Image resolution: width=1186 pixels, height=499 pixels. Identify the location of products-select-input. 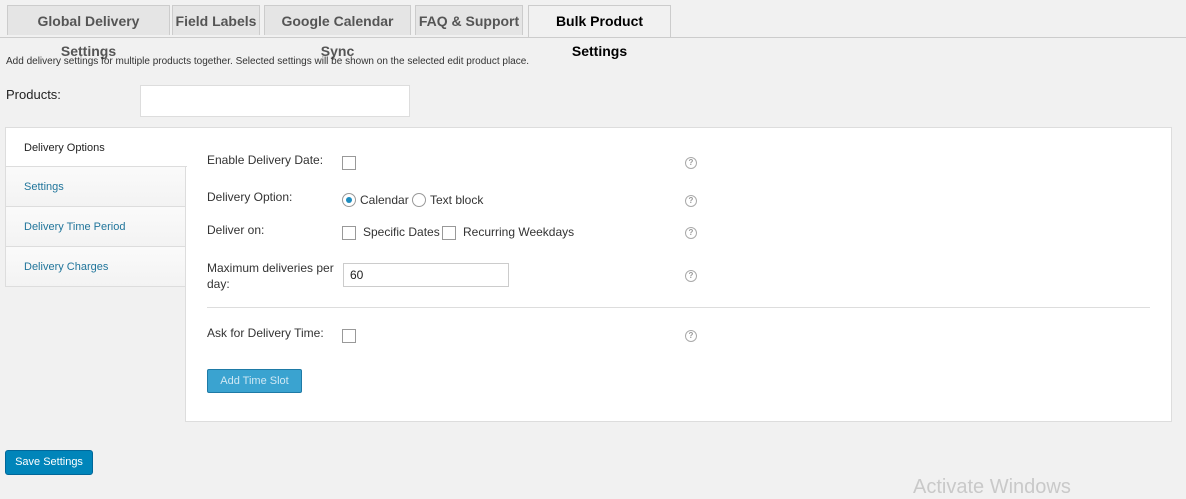
(275, 101).